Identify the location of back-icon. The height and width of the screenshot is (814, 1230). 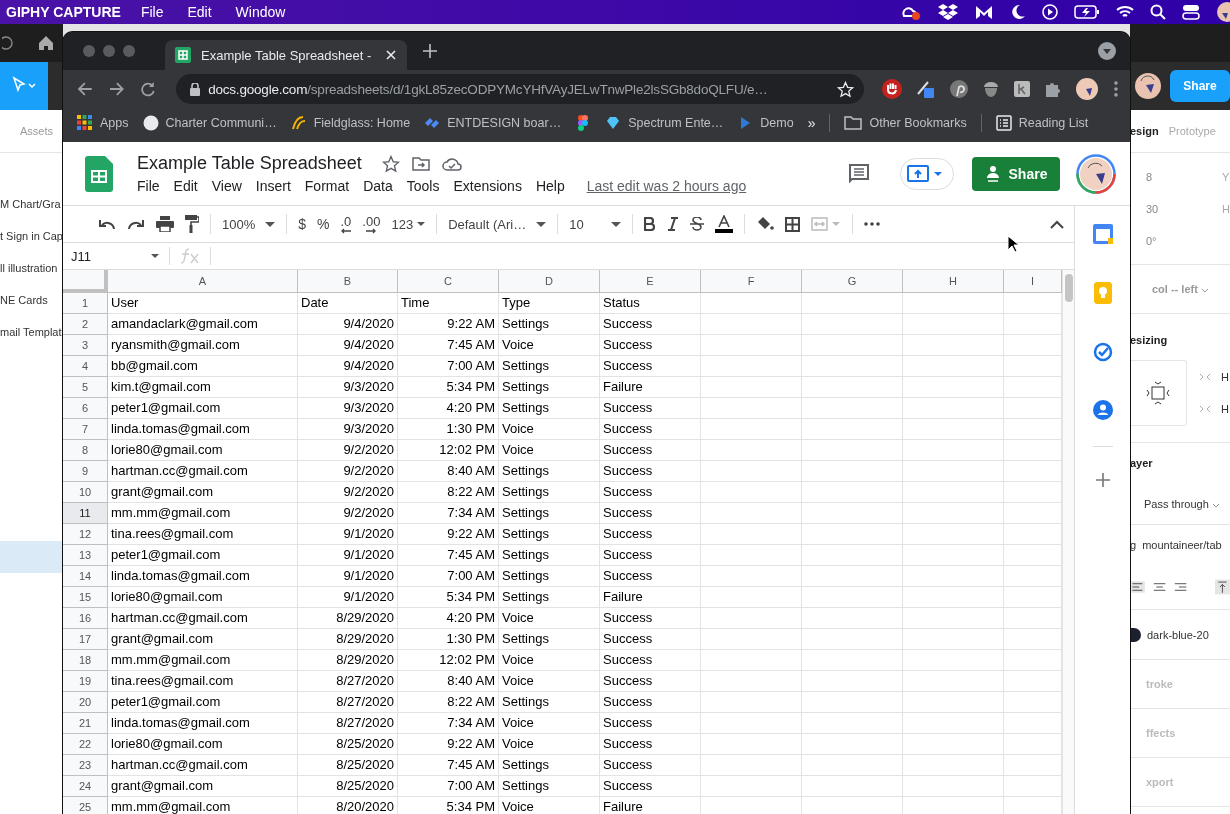
(85, 89).